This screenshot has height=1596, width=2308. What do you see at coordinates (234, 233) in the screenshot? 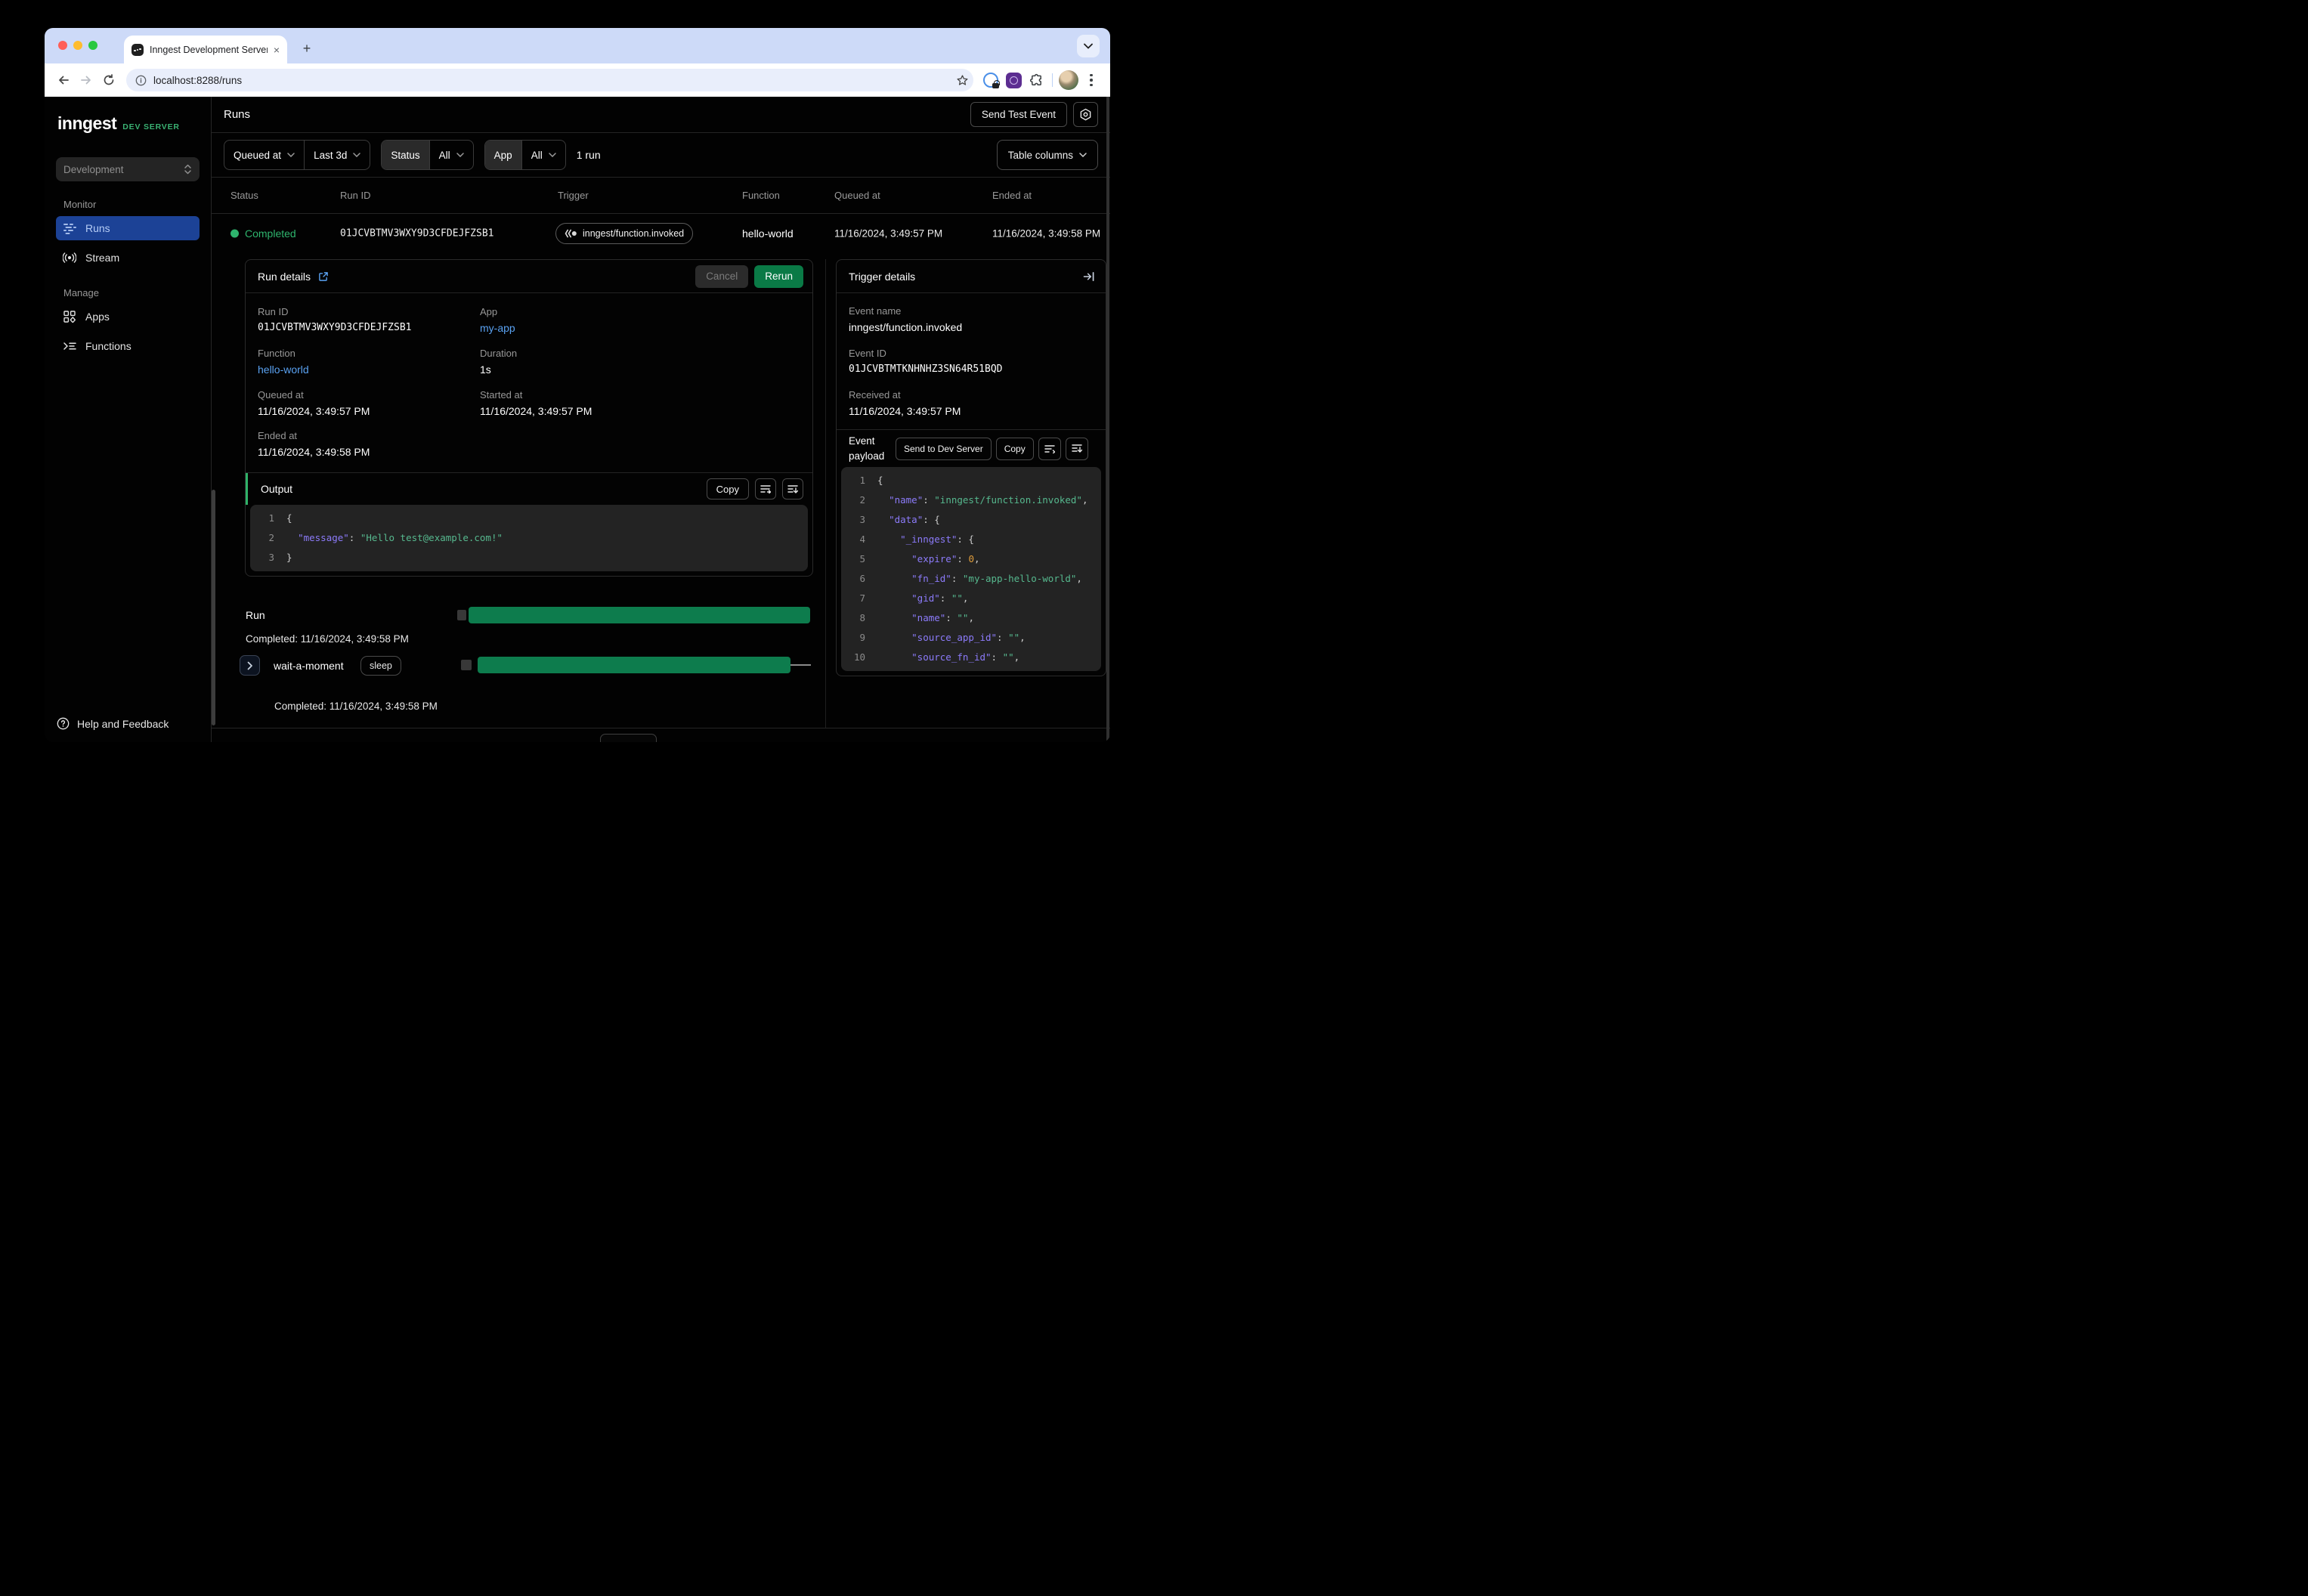
I see `status-dot-icon` at bounding box center [234, 233].